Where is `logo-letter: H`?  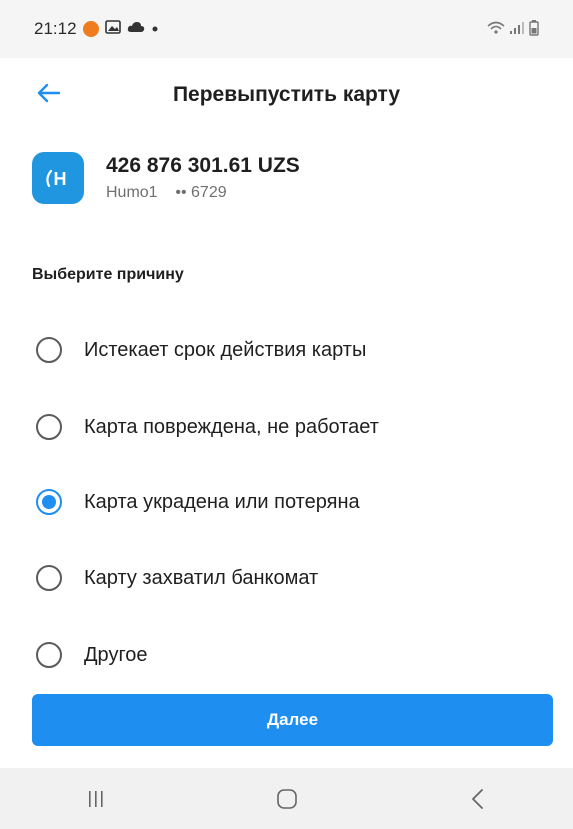
logo-letter: H is located at coordinates (60, 179).